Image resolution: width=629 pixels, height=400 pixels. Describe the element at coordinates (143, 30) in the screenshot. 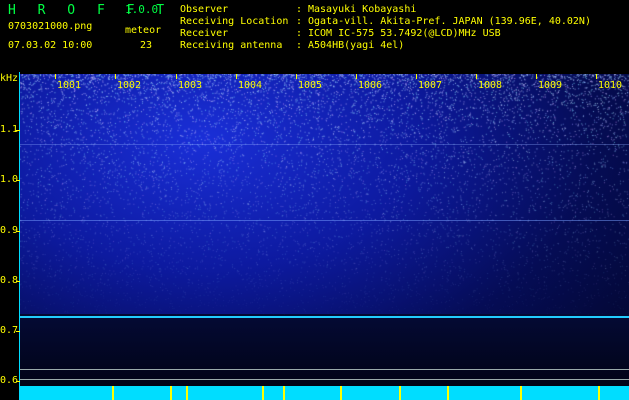

I see `meteor-label: meteor` at that location.